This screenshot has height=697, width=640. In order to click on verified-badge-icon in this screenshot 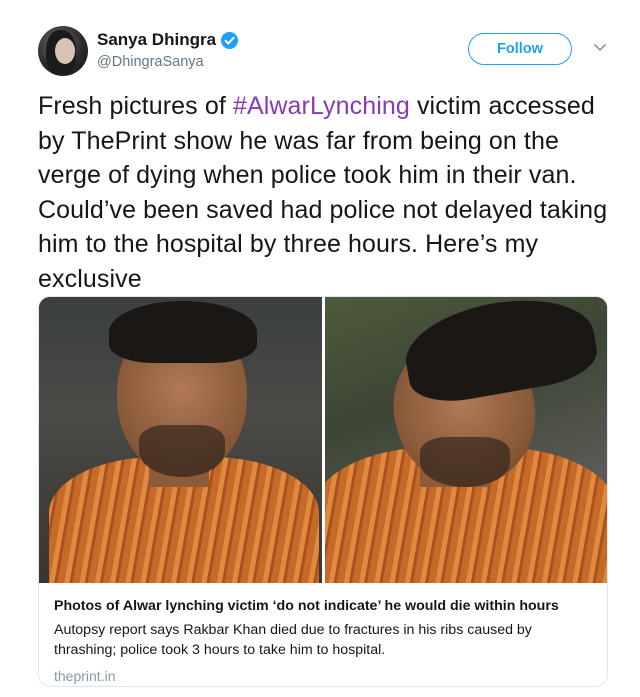, I will do `click(230, 40)`.